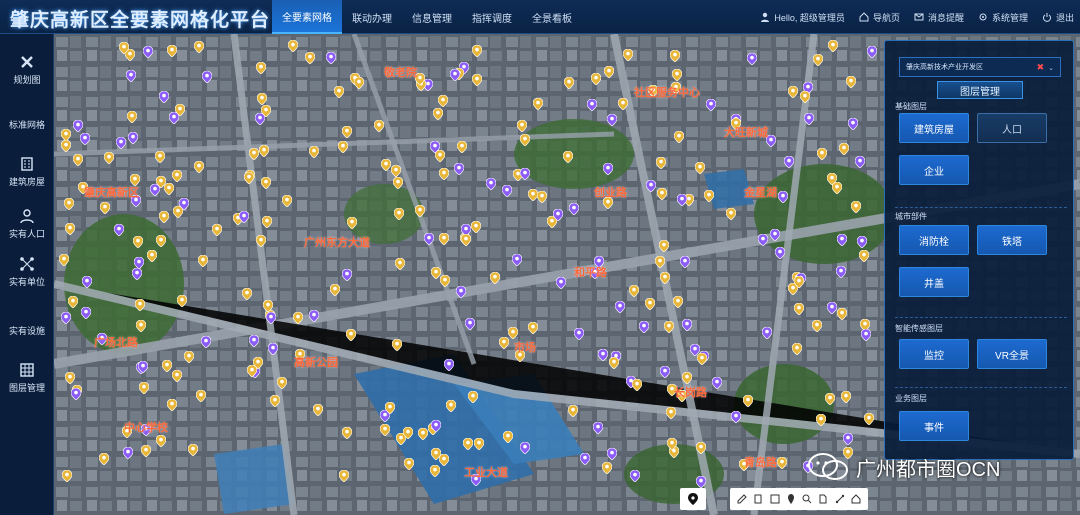  What do you see at coordinates (758, 499) in the screenshot?
I see `building-tool` at bounding box center [758, 499].